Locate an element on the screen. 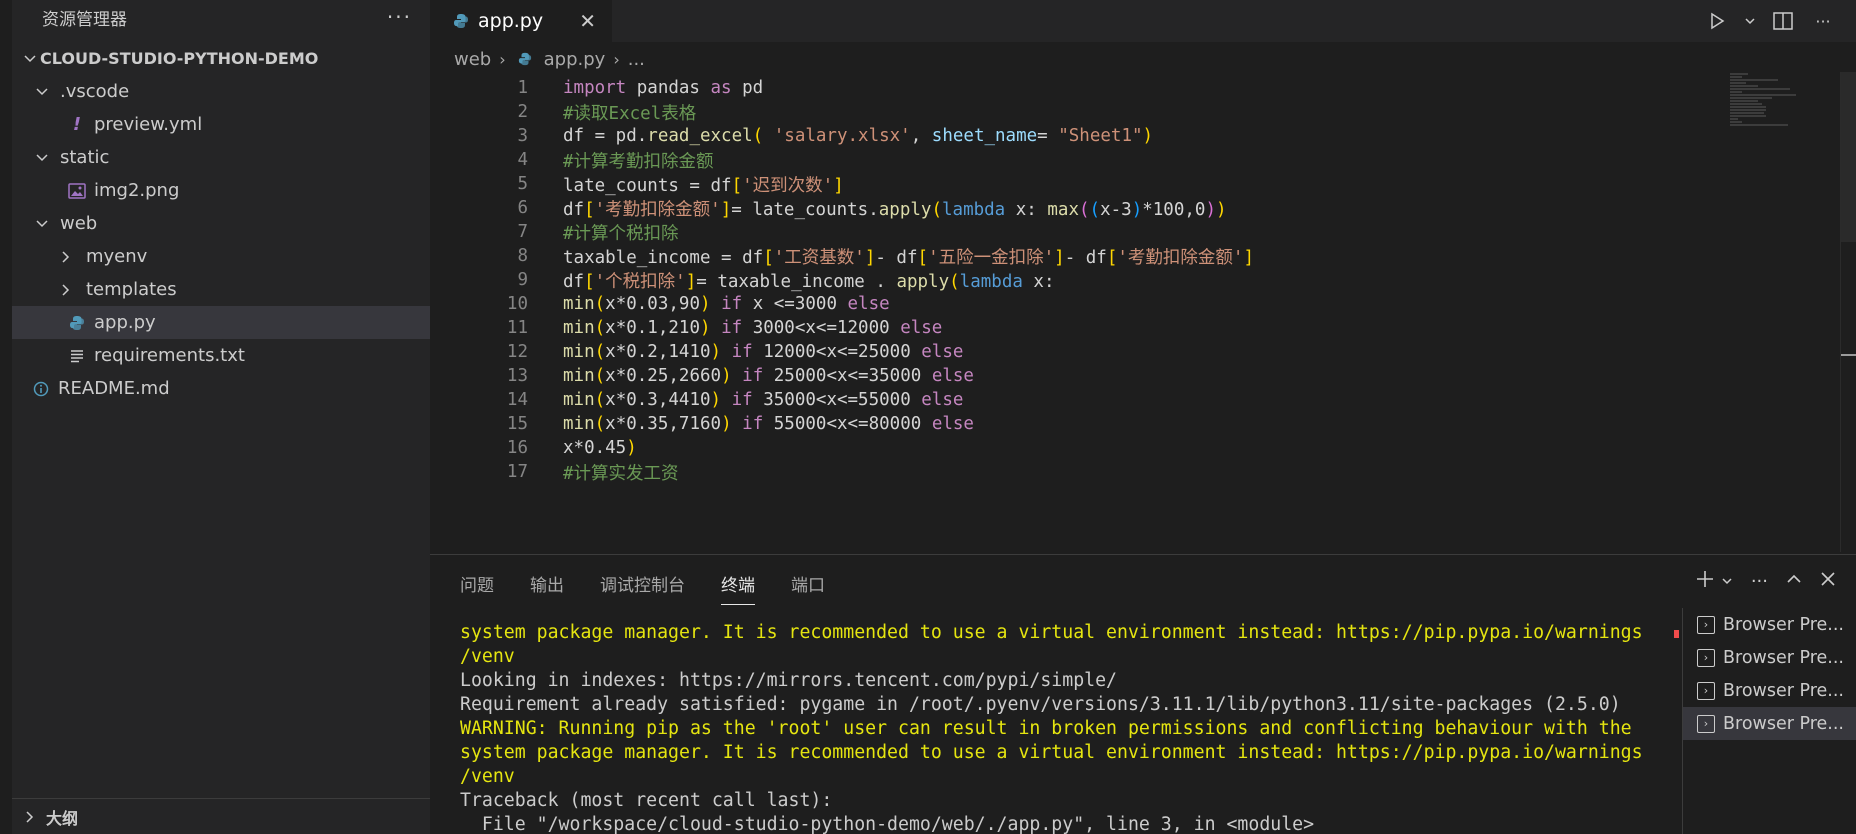 The height and width of the screenshot is (834, 1856). maximize-panel-icon is located at coordinates (1794, 581).